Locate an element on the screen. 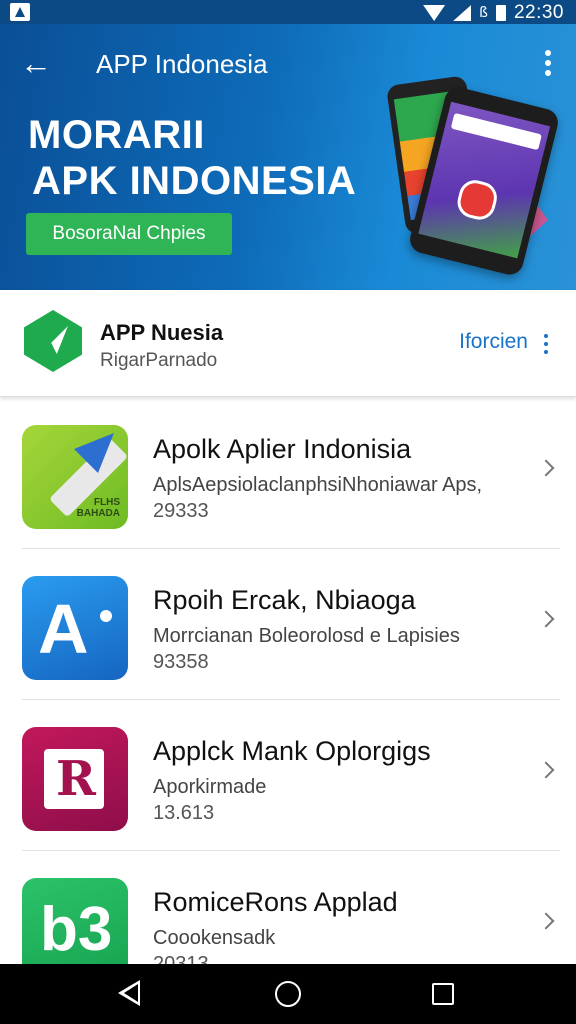 The image size is (576, 1024). letter-r-icon is located at coordinates (75, 779).